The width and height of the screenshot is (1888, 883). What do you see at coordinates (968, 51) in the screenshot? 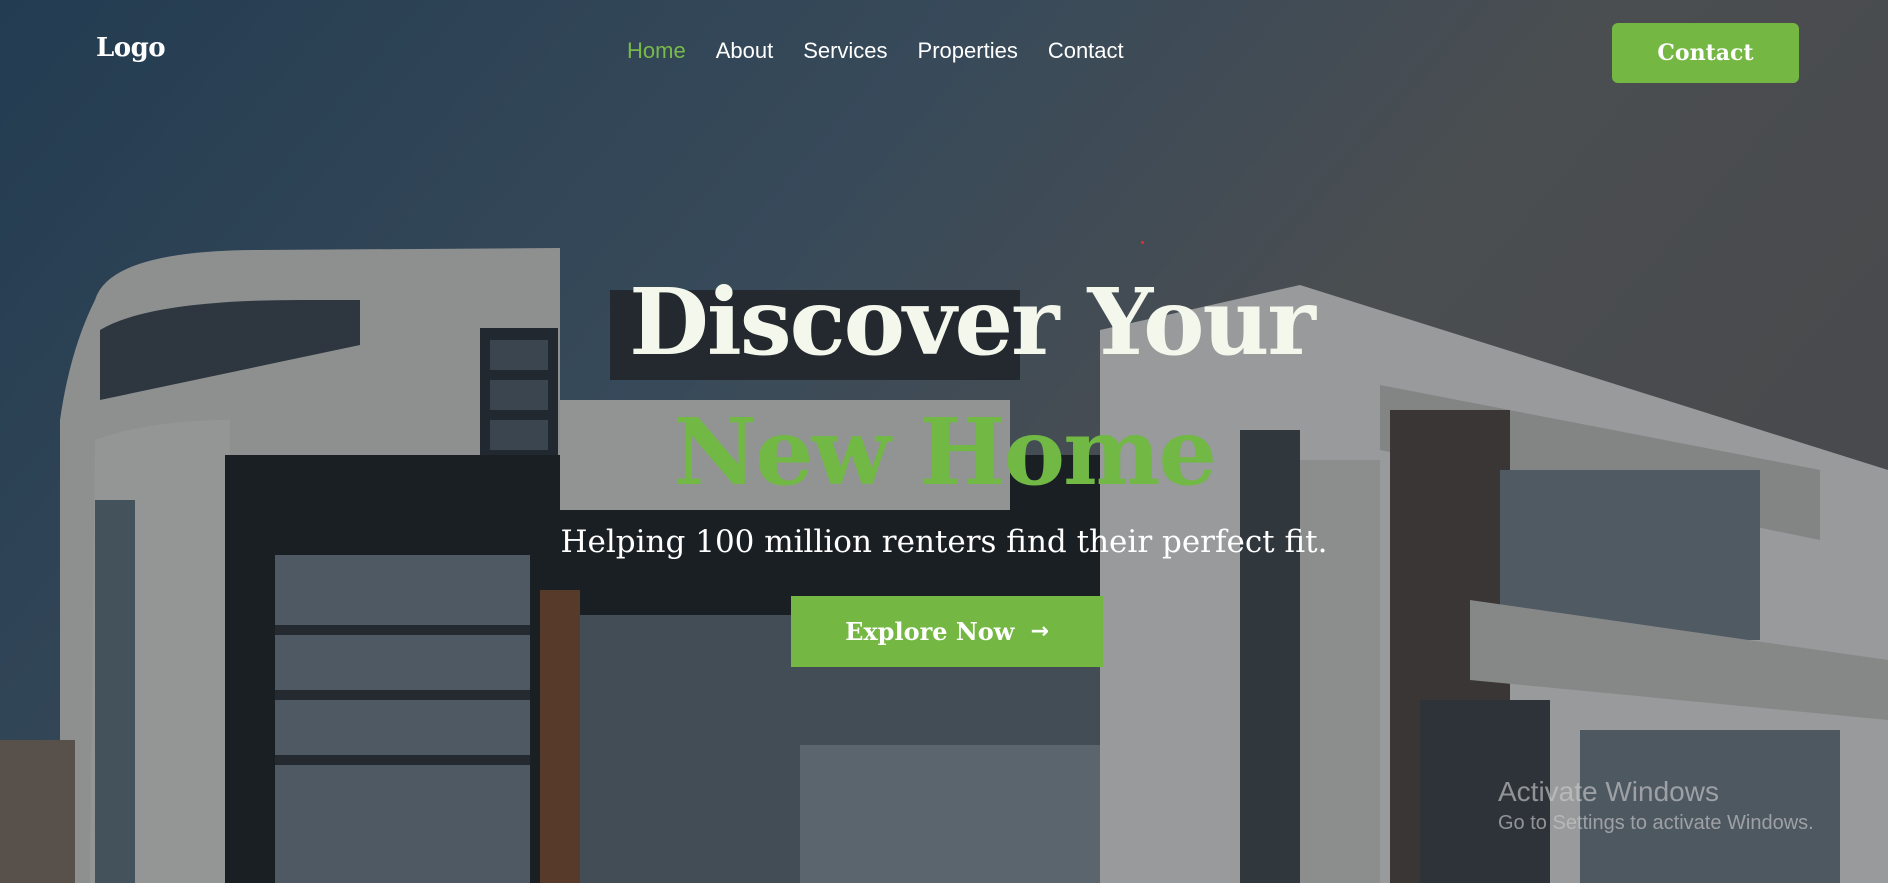
I see `nav-item-properties: Properties` at bounding box center [968, 51].